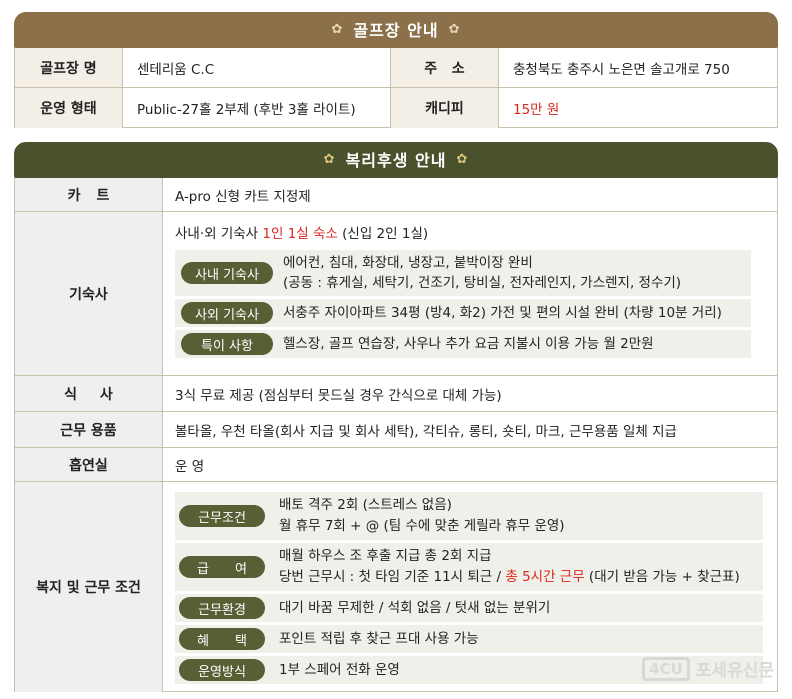 The height and width of the screenshot is (699, 792). What do you see at coordinates (379, 638) in the screenshot?
I see `condition-text: 포인트 적립 후 찾근 프대 사용 가능` at bounding box center [379, 638].